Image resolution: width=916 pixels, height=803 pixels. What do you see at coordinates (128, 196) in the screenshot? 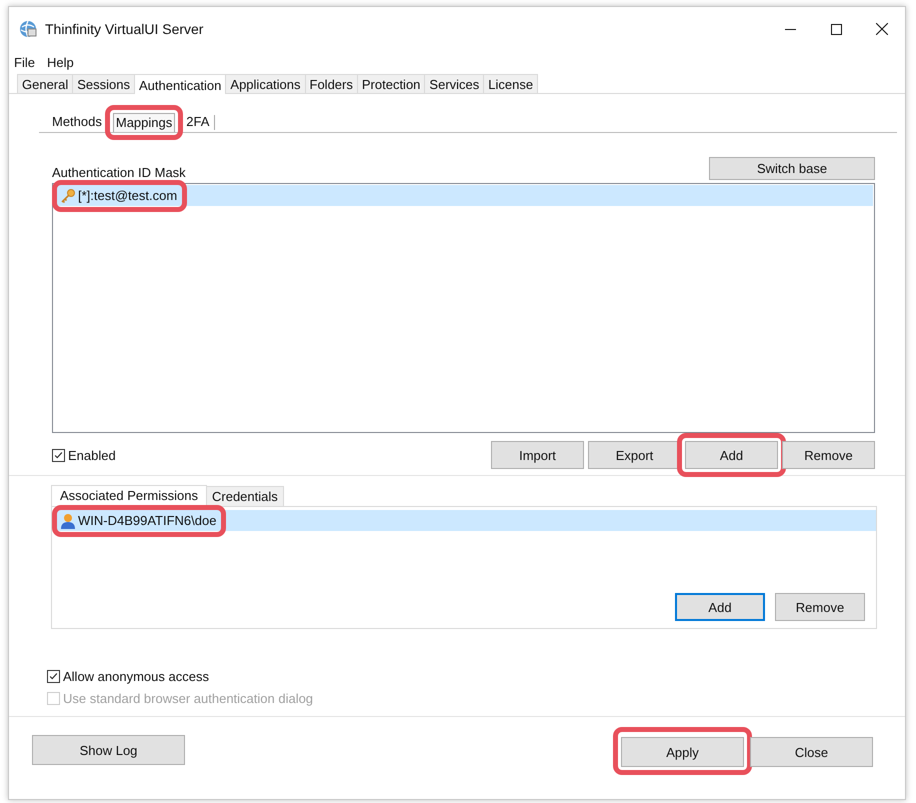
I see `list-item: [*]:test@test.com` at bounding box center [128, 196].